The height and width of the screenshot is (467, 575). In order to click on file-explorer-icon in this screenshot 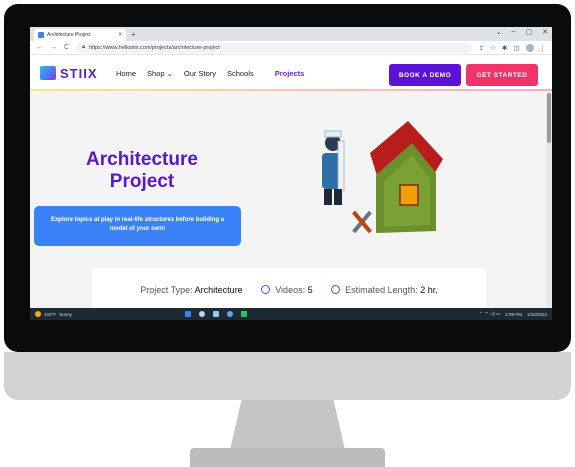, I will do `click(216, 314)`.